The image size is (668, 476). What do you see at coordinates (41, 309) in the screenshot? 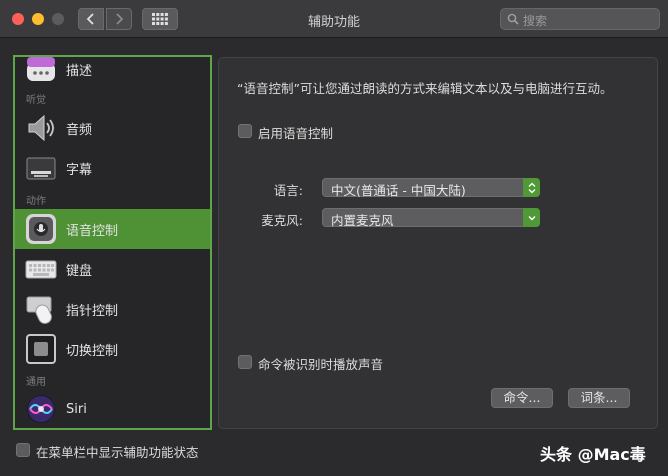
I see `mouse-icon` at bounding box center [41, 309].